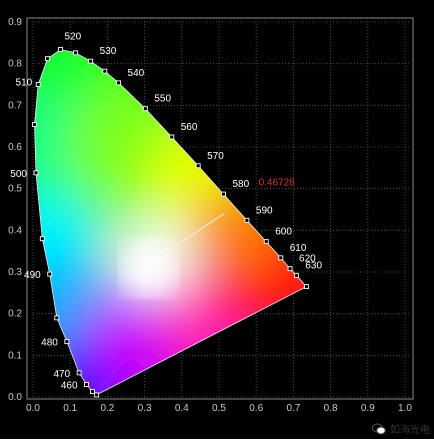  What do you see at coordinates (33, 408) in the screenshot?
I see `x-tick-label: 0.0` at bounding box center [33, 408].